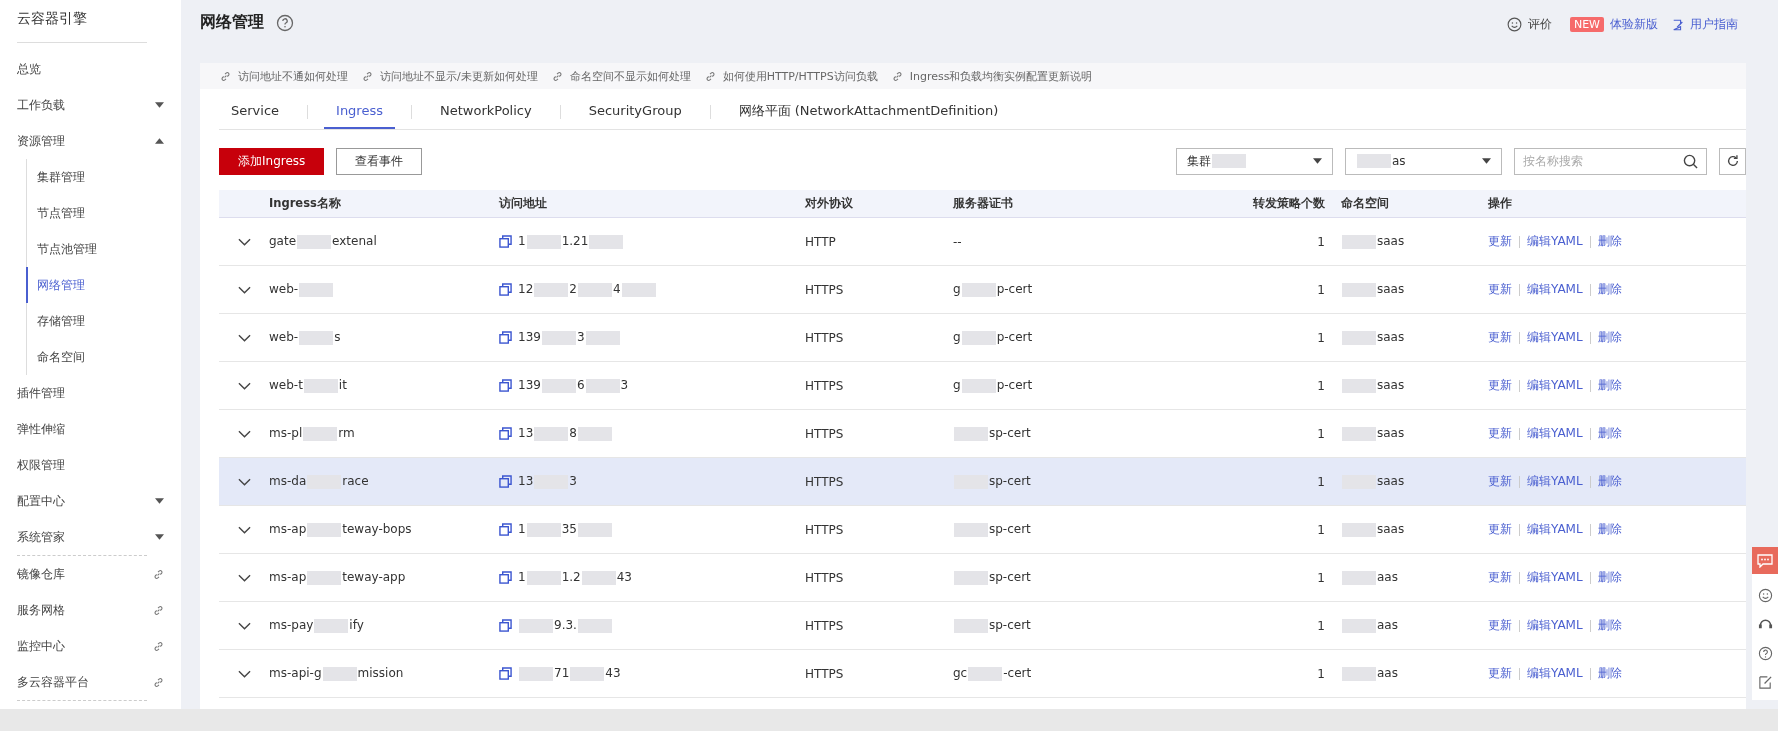  Describe the element at coordinates (104, 249) in the screenshot. I see `sidebar-subitem: 节点池管理` at that location.